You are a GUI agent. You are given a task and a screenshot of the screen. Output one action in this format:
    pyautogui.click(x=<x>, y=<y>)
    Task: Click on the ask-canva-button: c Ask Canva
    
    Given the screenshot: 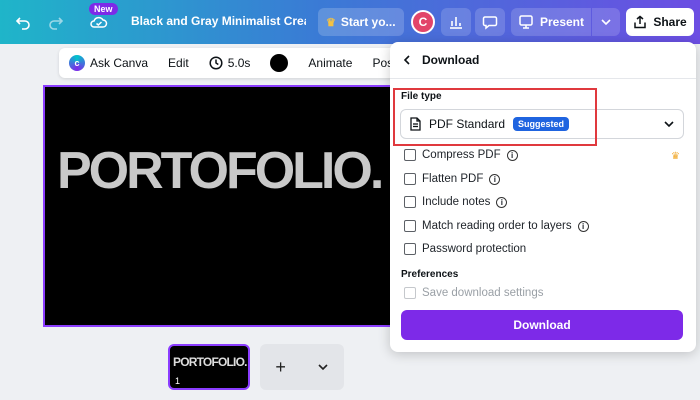 What is the action you would take?
    pyautogui.click(x=108, y=63)
    